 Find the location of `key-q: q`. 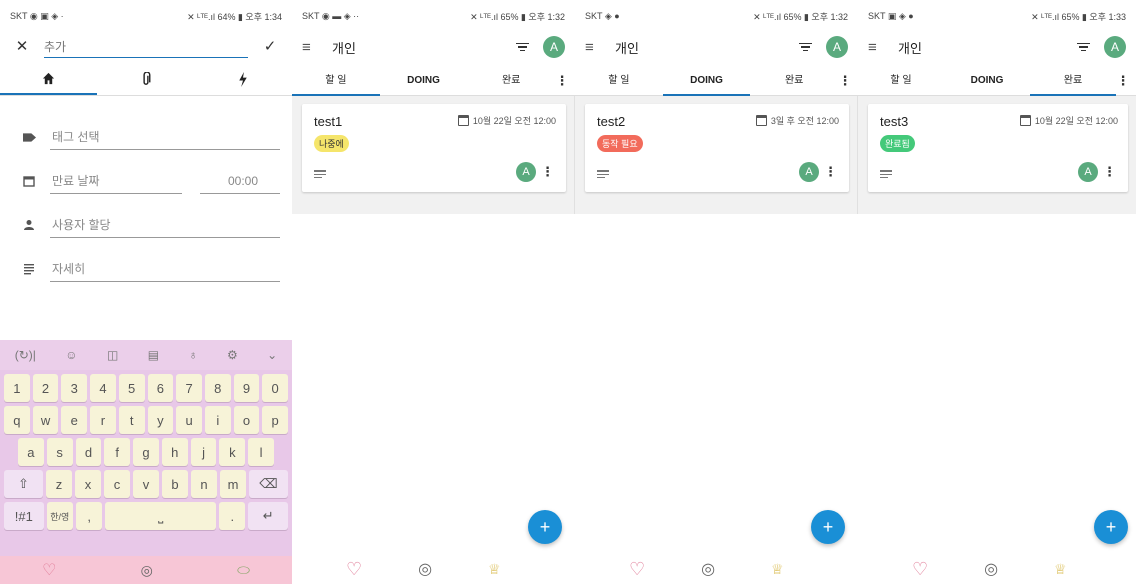

key-q: q is located at coordinates (16, 420).